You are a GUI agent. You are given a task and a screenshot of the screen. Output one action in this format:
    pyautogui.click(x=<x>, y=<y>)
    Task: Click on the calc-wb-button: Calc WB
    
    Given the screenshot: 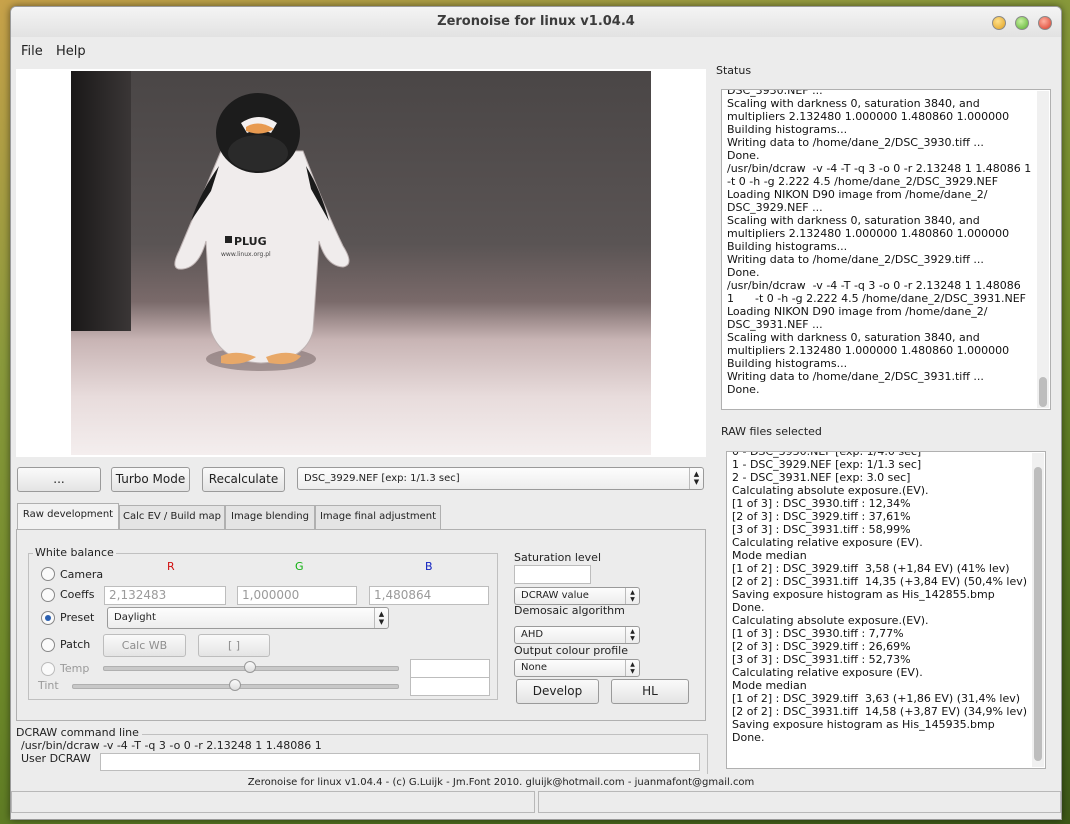 What is the action you would take?
    pyautogui.click(x=144, y=645)
    